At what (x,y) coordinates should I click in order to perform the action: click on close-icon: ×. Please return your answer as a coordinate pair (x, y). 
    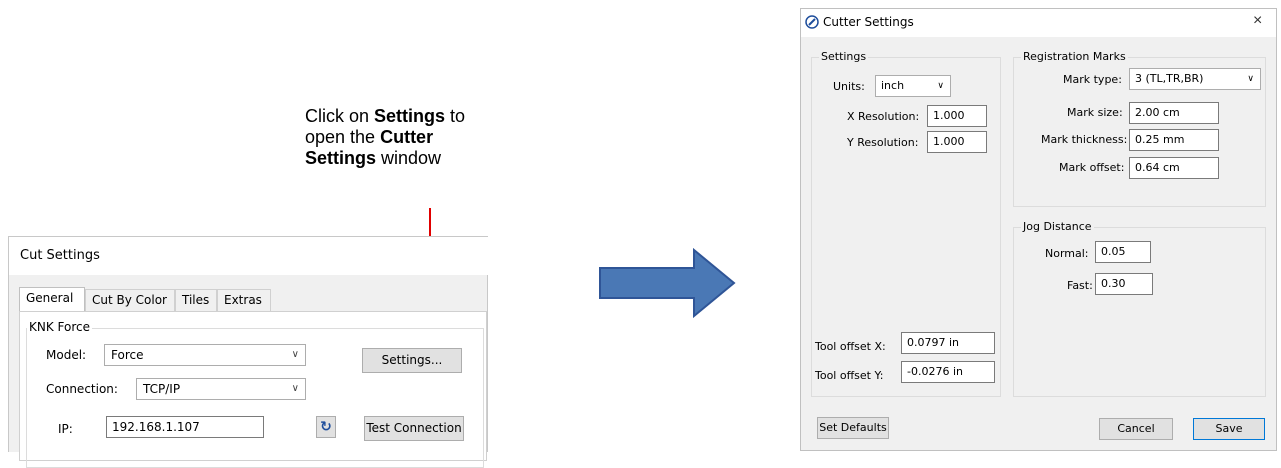
    Looking at the image, I should click on (1257, 21).